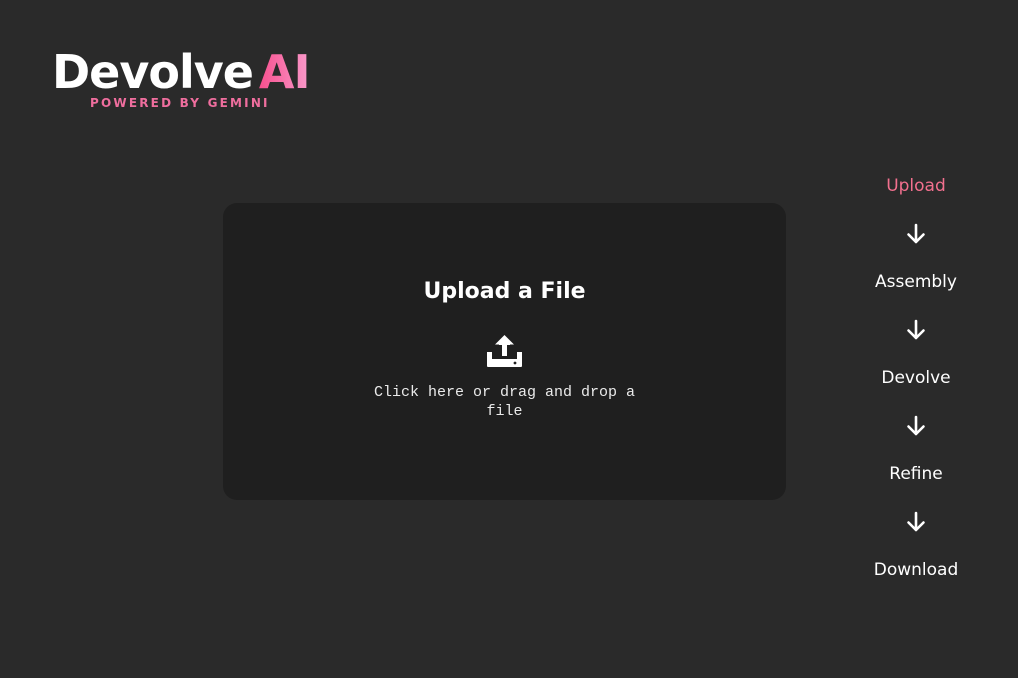 The height and width of the screenshot is (678, 1018). I want to click on logo-word: Devolve, so click(153, 72).